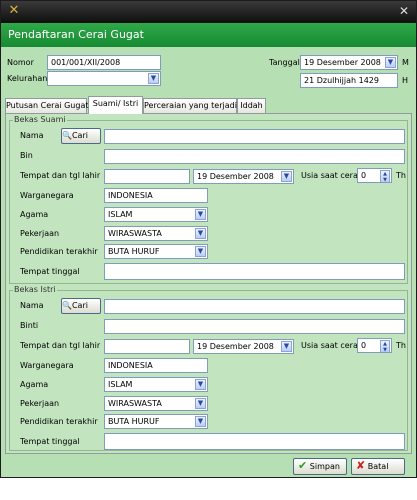 This screenshot has height=500, width=417. Describe the element at coordinates (208, 12) in the screenshot. I see `title-bar: ✕ ✕` at that location.